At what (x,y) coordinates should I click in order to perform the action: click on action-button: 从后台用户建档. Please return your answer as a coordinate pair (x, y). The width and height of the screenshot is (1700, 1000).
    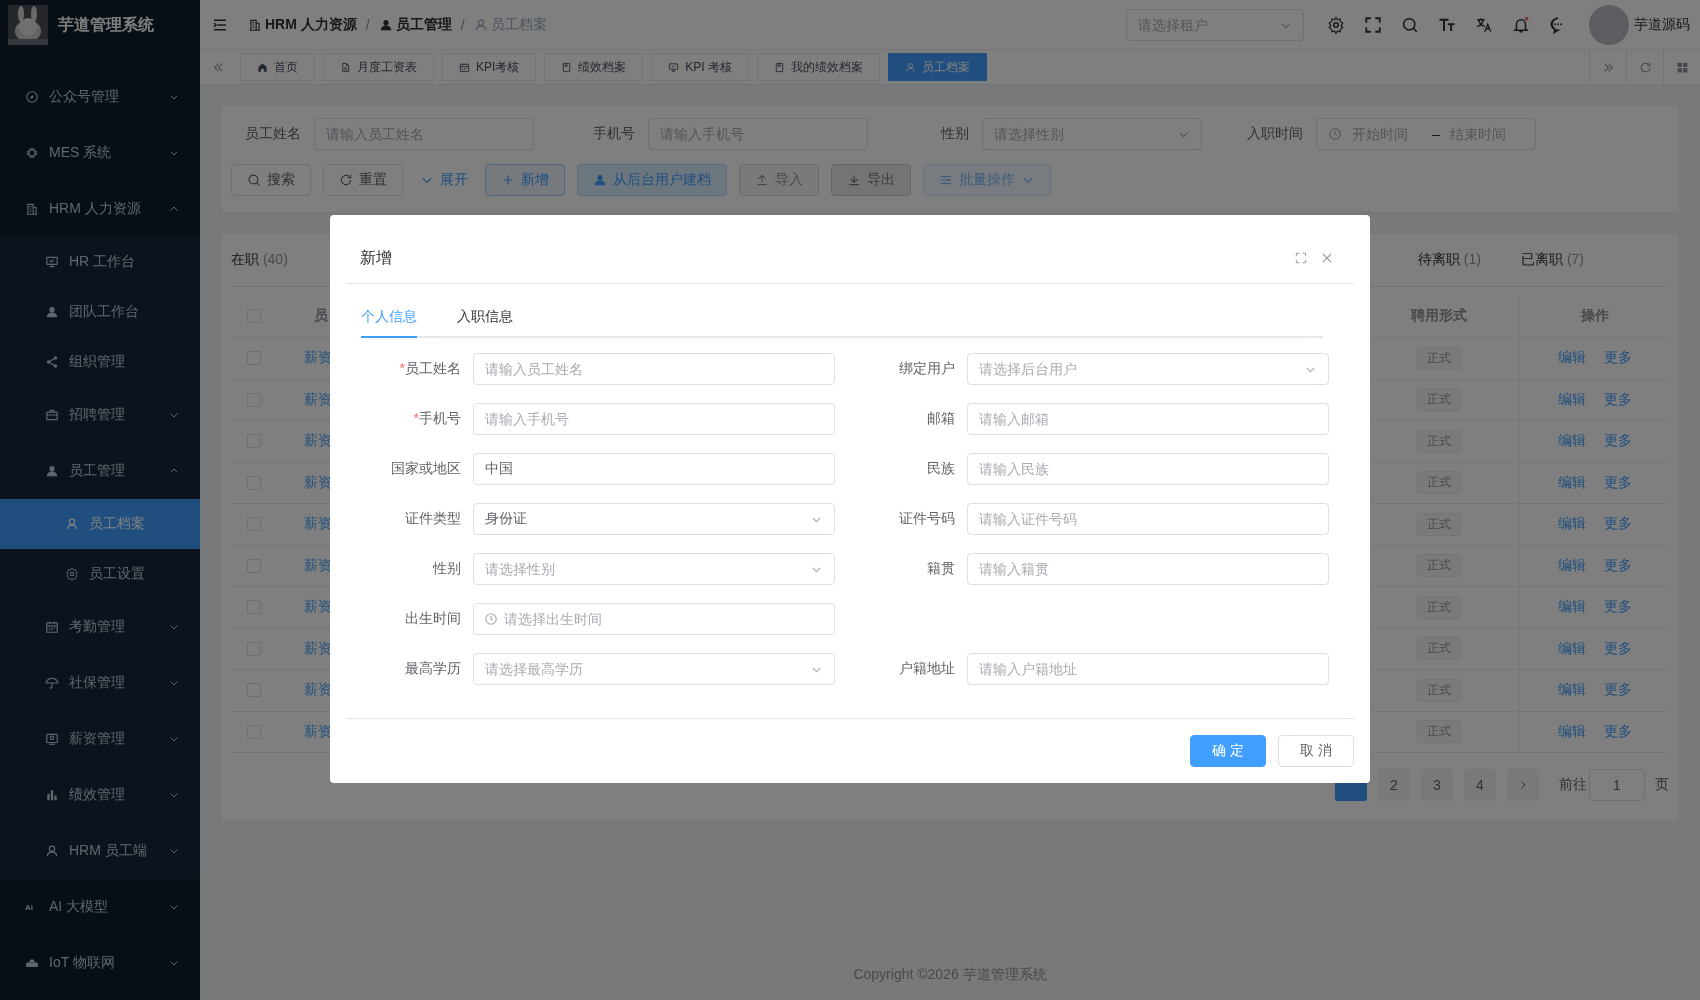
    Looking at the image, I should click on (652, 180).